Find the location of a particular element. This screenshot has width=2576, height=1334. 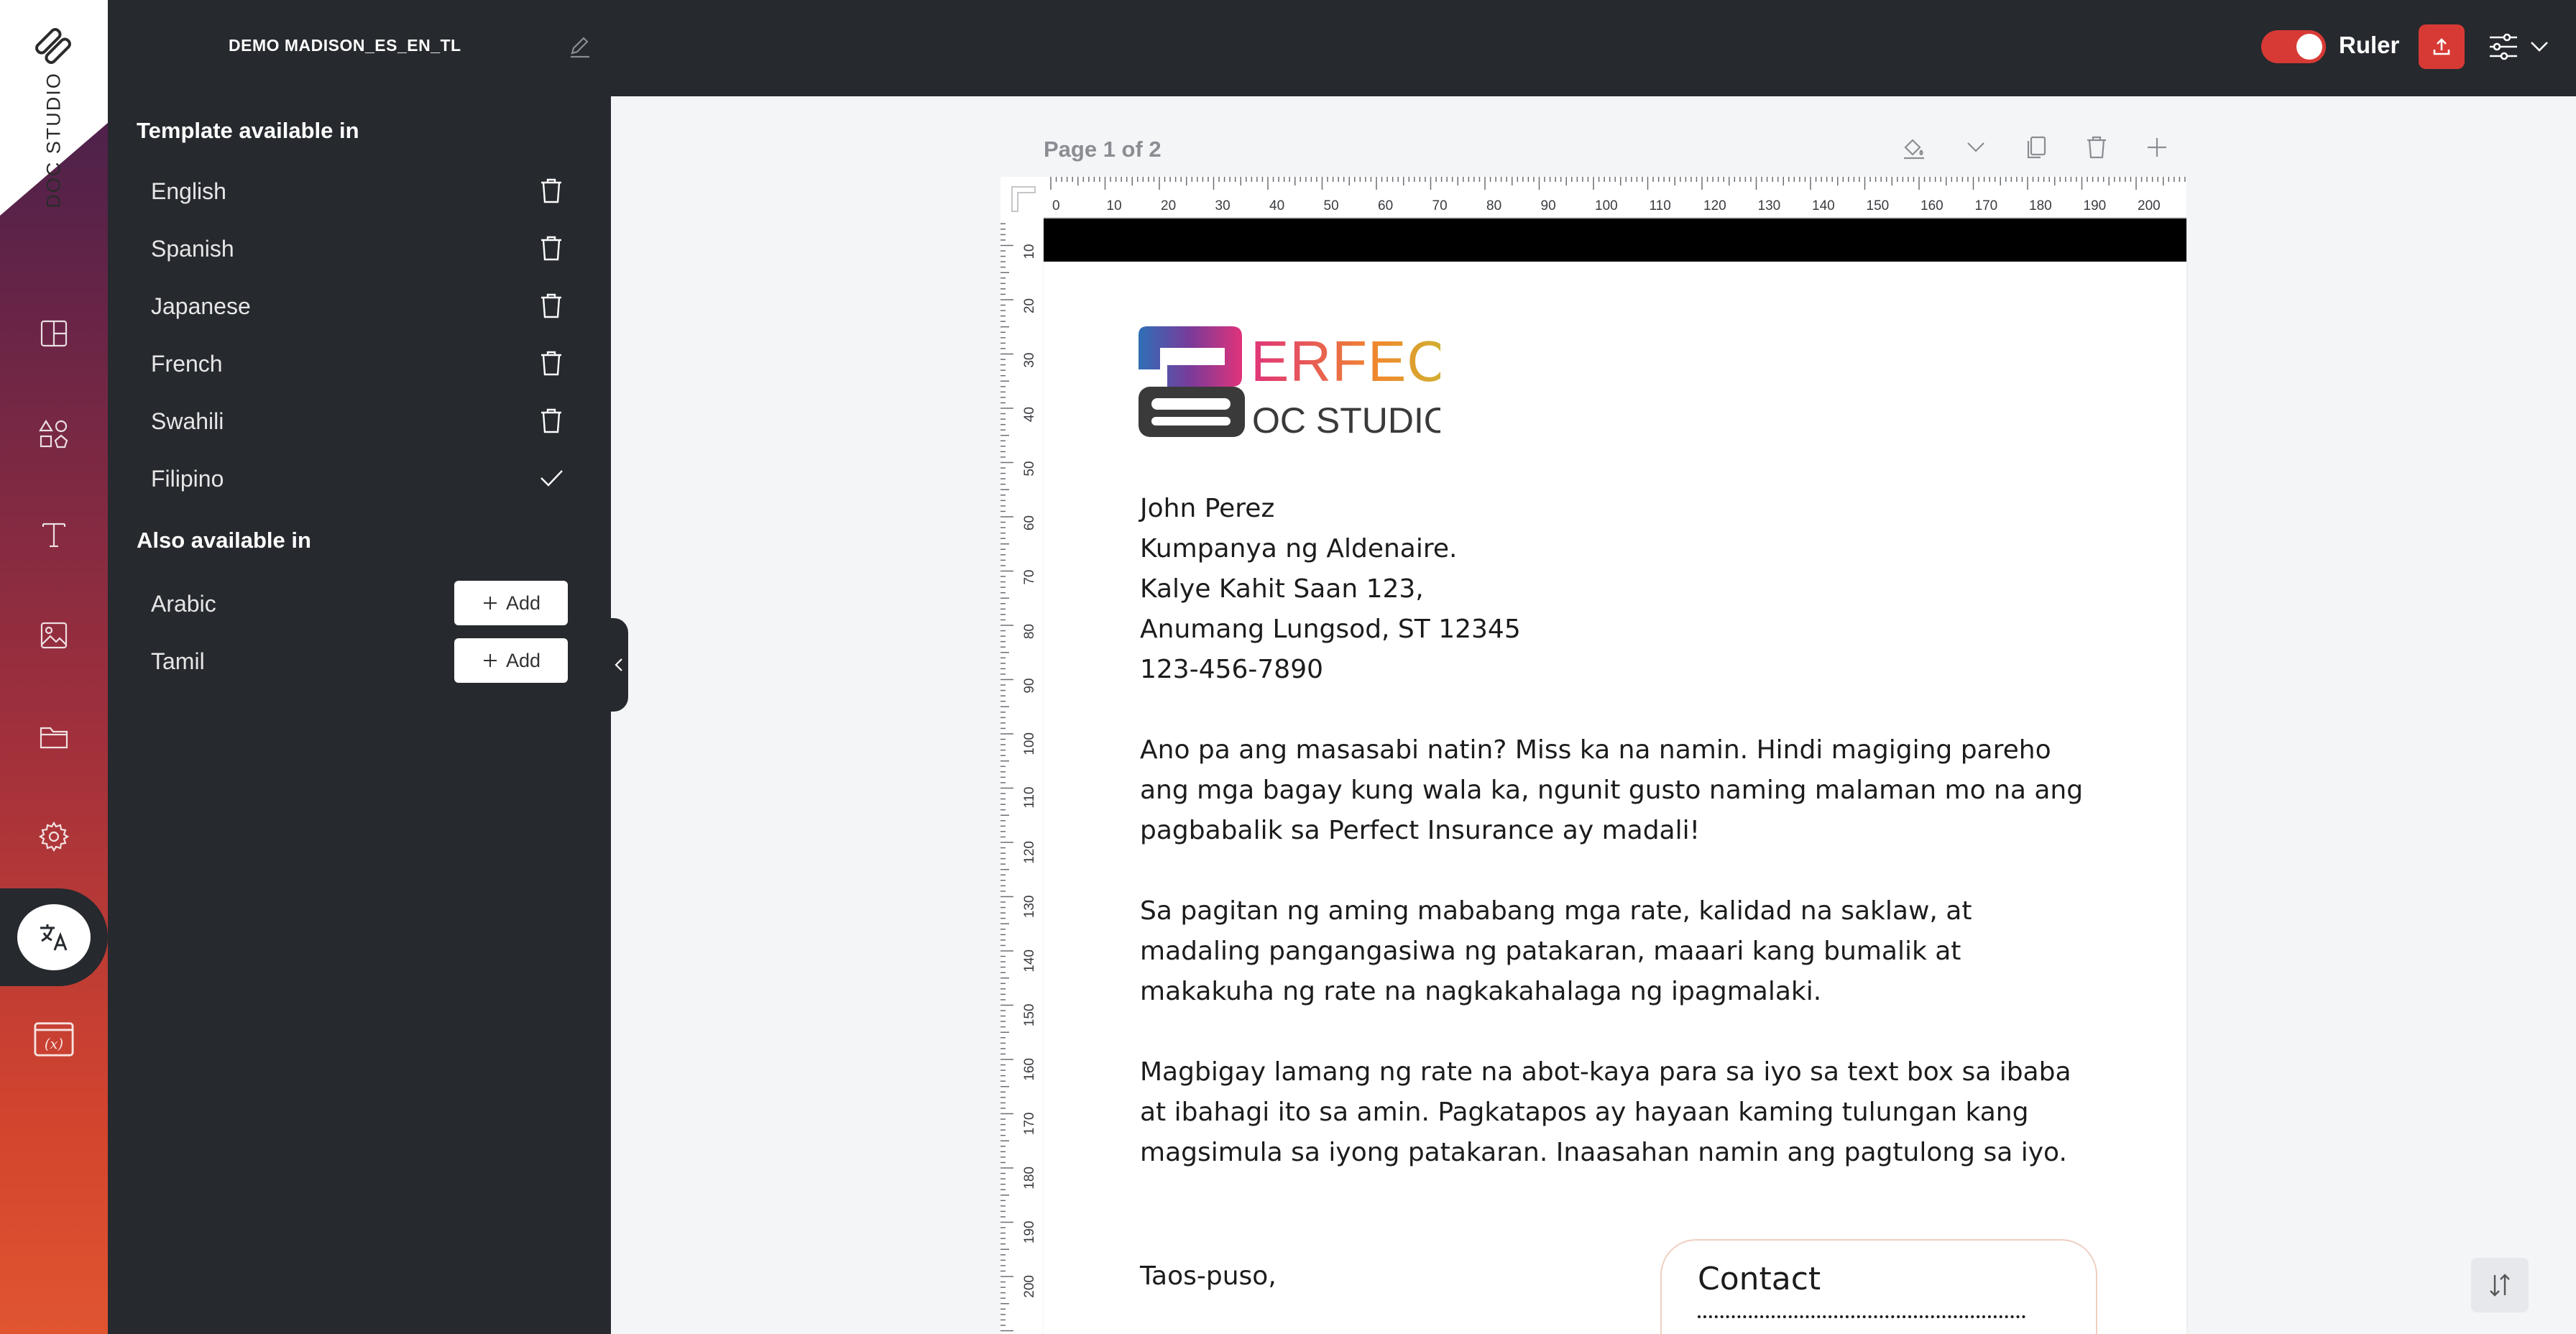

ruler-tick-label: 170 is located at coordinates (1986, 205).